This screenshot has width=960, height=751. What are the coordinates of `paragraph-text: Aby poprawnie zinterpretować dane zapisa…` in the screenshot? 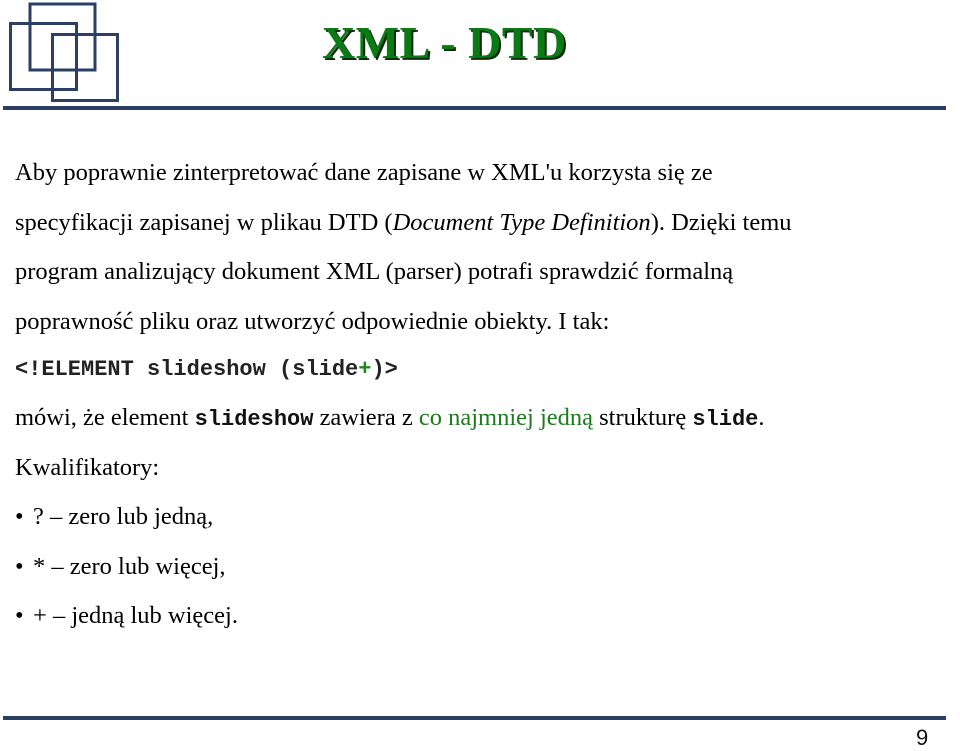 It's located at (364, 172).